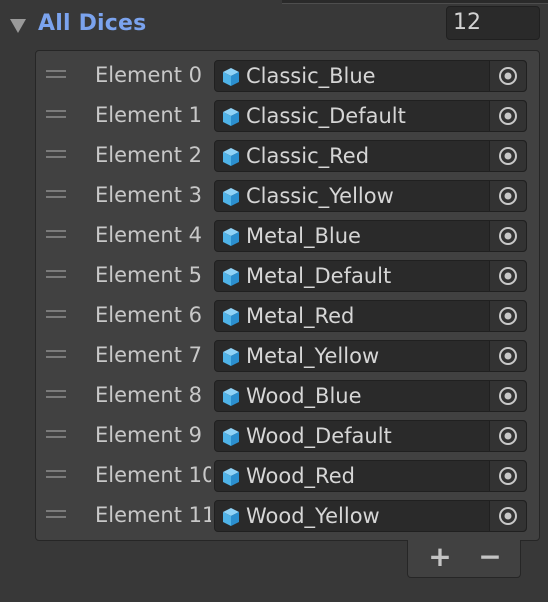 The width and height of the screenshot is (548, 602). Describe the element at coordinates (370, 476) in the screenshot. I see `object-field: Wood_Red` at that location.